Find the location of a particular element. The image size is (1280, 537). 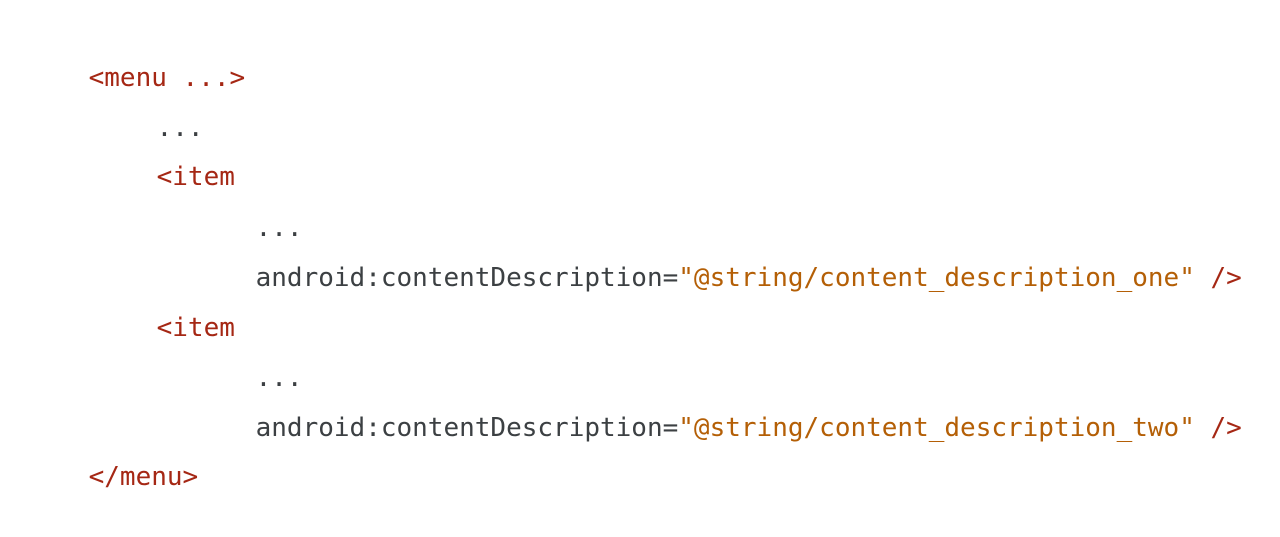

code-line-menu-close: </menu> is located at coordinates (99, 454).